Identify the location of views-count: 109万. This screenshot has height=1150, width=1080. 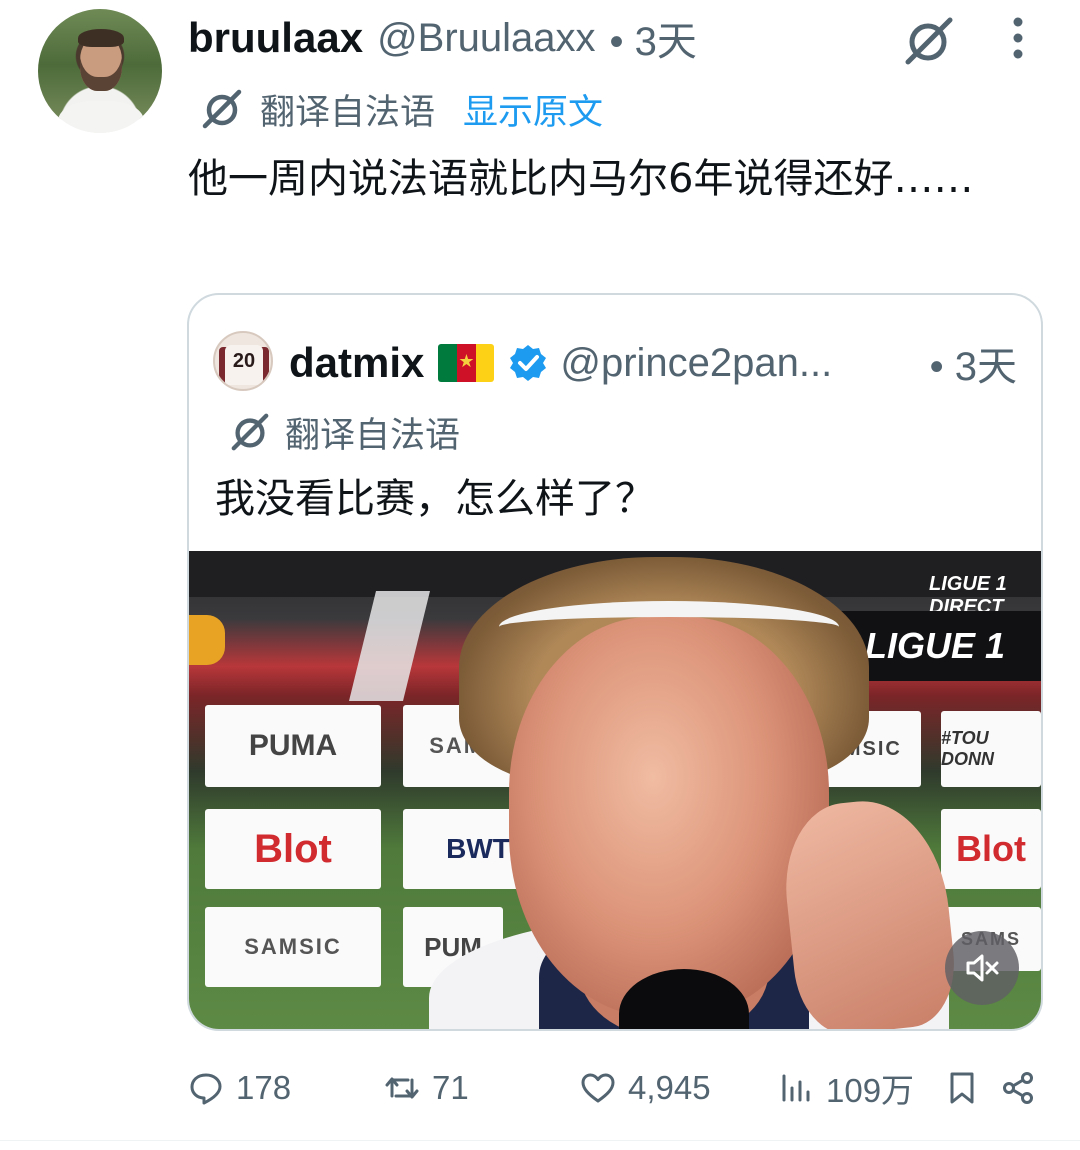
(870, 1090).